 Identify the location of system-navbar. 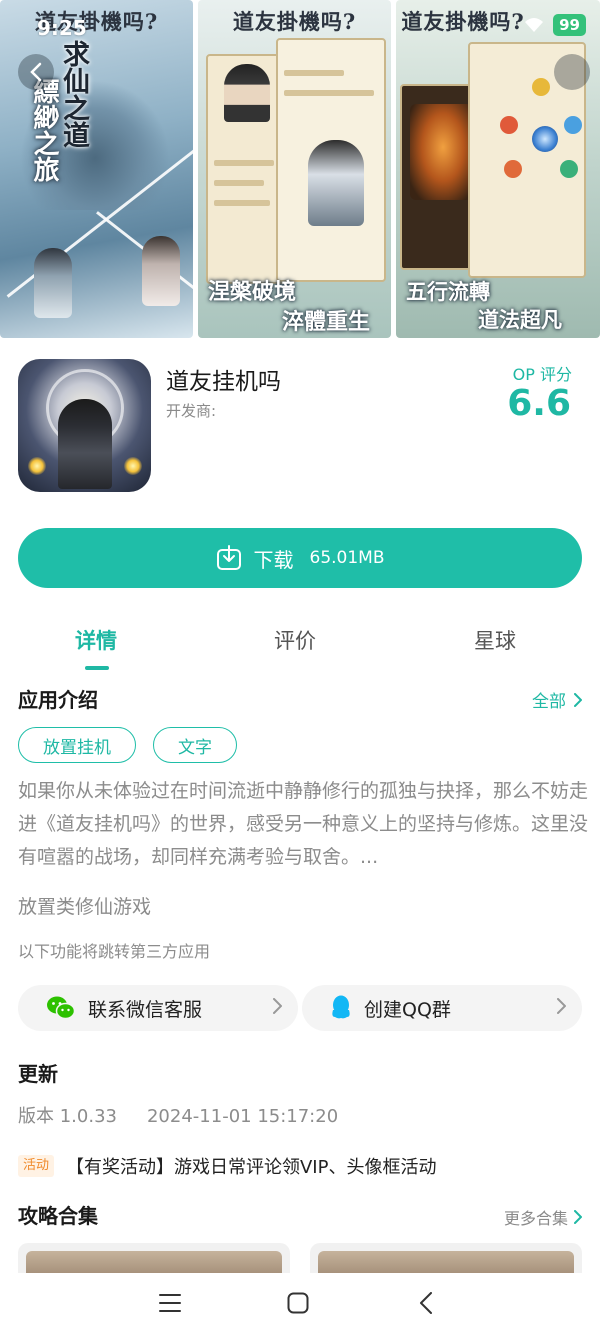
(300, 1303).